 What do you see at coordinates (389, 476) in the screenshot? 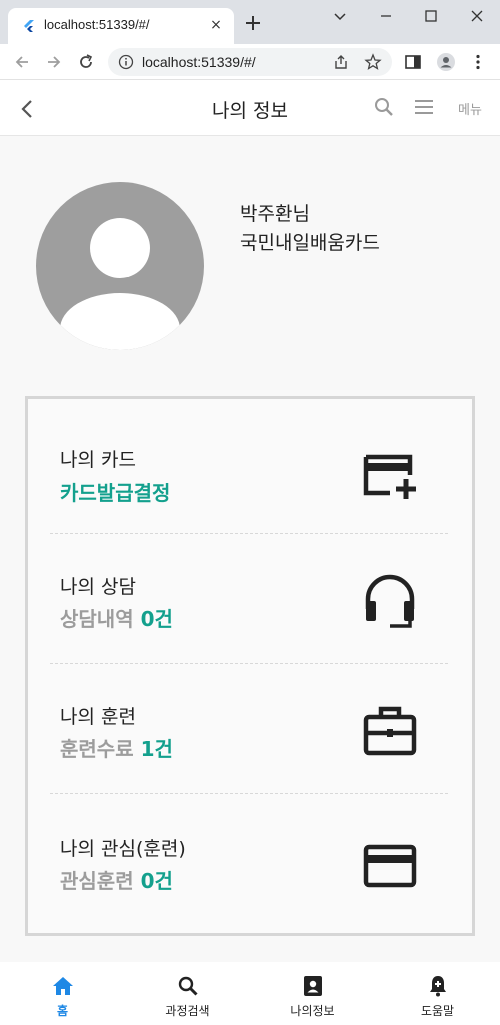
I see `card-add-icon` at bounding box center [389, 476].